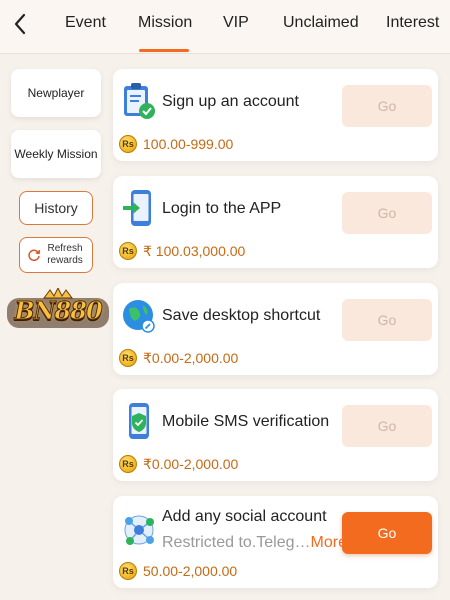  Describe the element at coordinates (65, 254) in the screenshot. I see `refresh-rewards-label: Refresh rewards` at that location.